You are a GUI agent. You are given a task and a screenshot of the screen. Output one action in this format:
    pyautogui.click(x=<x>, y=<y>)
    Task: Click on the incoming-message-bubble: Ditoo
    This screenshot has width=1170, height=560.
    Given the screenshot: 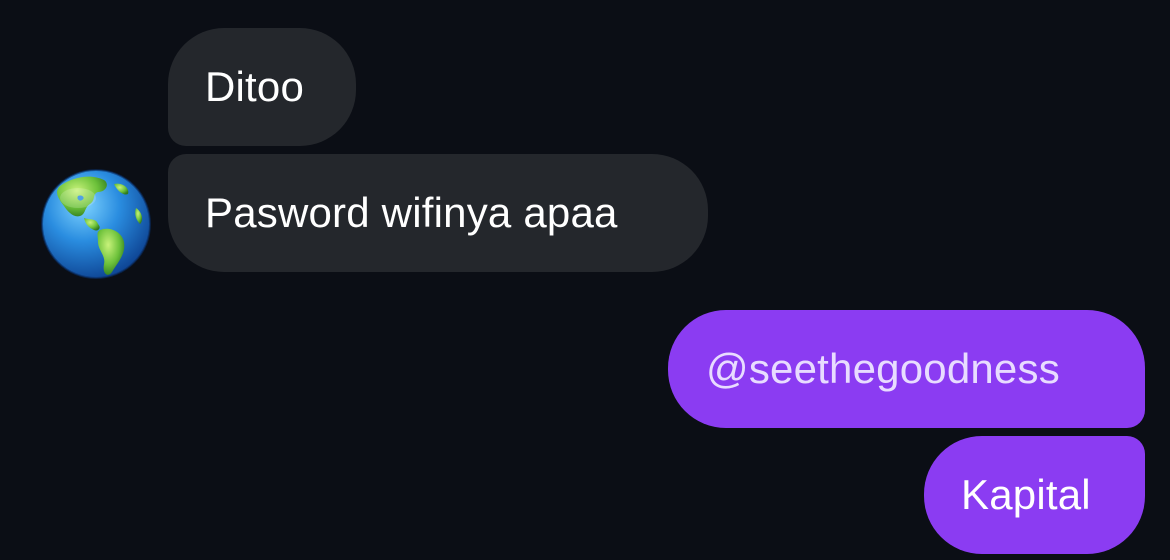 What is the action you would take?
    pyautogui.click(x=262, y=87)
    